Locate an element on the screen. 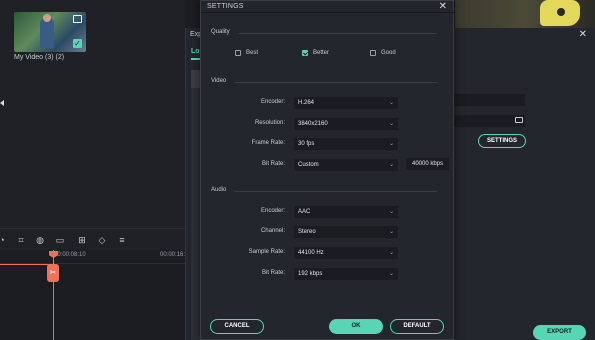 Image resolution: width=595 pixels, height=340 pixels. quality-option-better: Better is located at coordinates (315, 53).